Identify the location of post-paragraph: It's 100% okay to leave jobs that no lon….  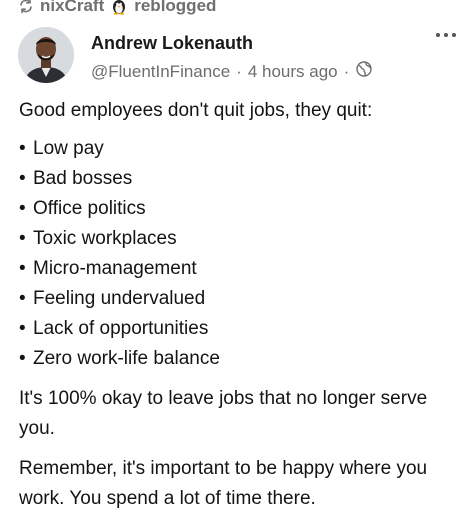
(223, 413).